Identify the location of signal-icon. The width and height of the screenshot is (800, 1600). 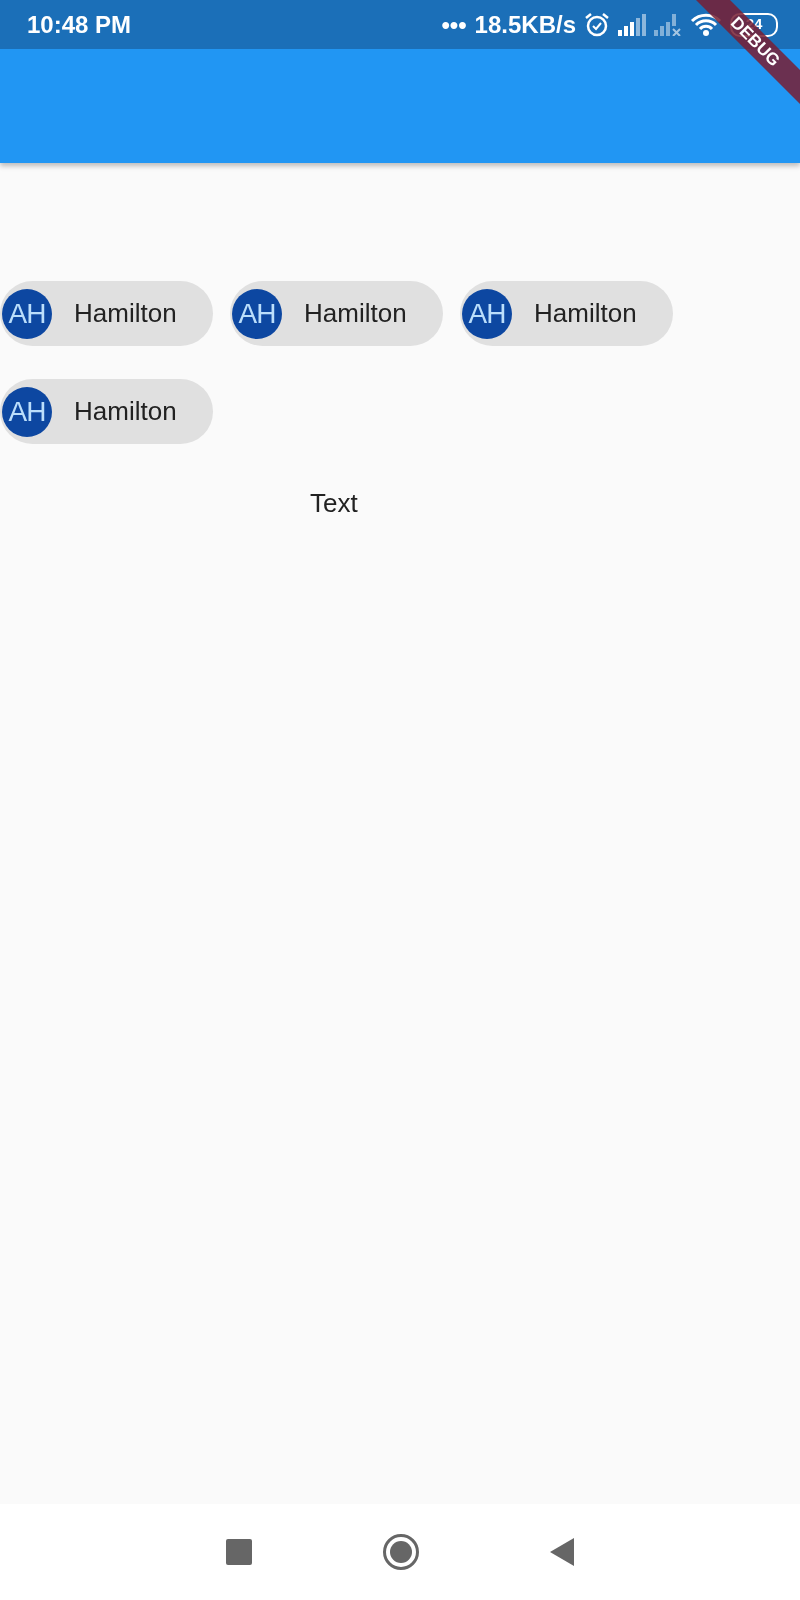
(632, 24).